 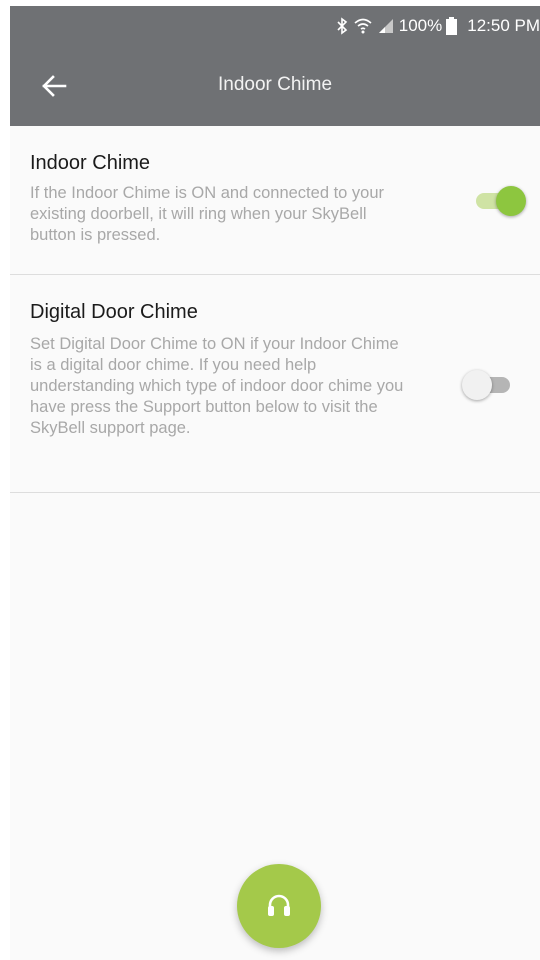 I want to click on bluetooth-icon, so click(x=342, y=26).